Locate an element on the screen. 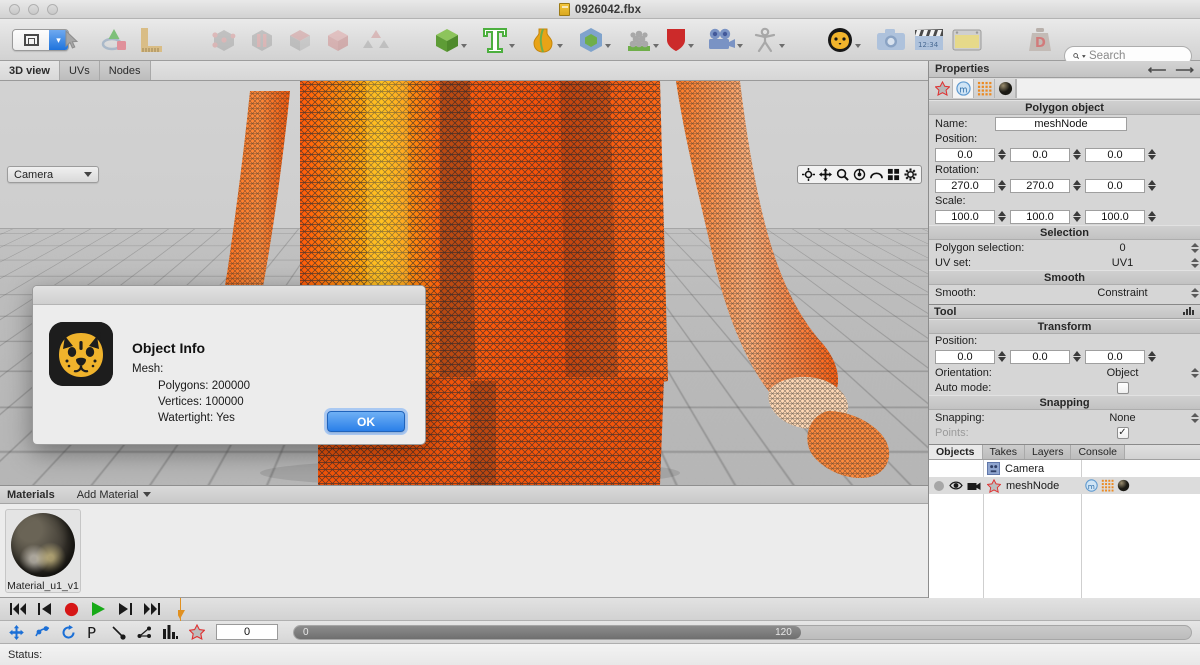 Image resolution: width=1200 pixels, height=665 pixels. tool-position-x-stepper is located at coordinates (1002, 356).